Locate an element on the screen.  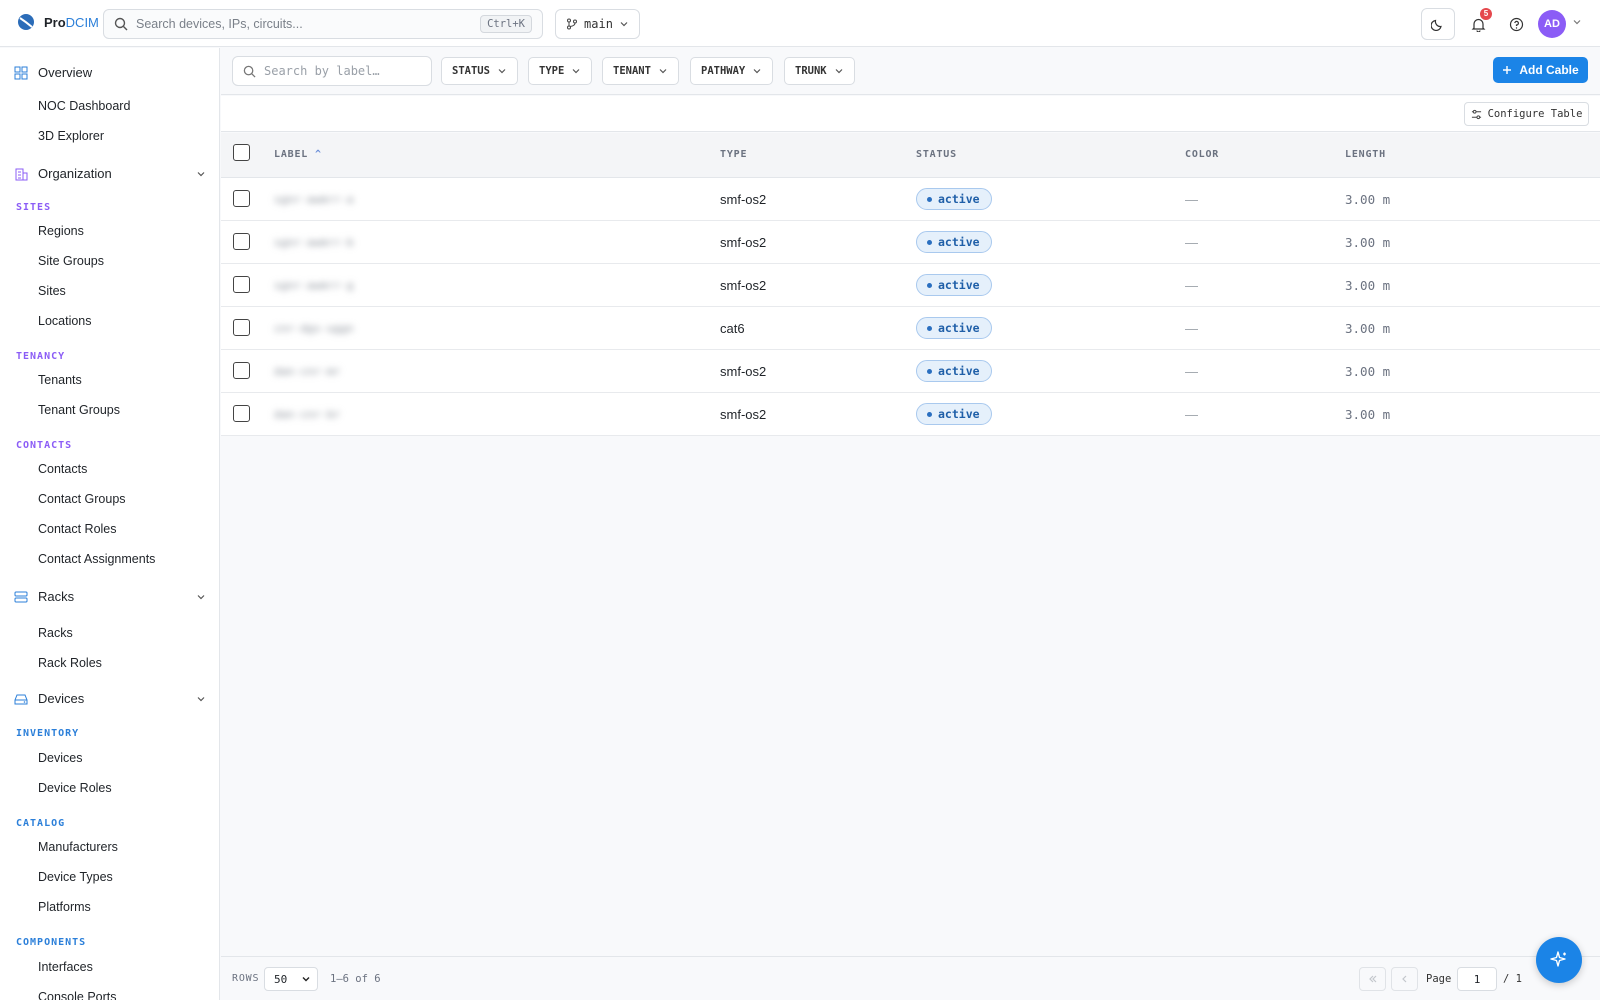
sidebar-item-devices: Devices is located at coordinates (60, 758).